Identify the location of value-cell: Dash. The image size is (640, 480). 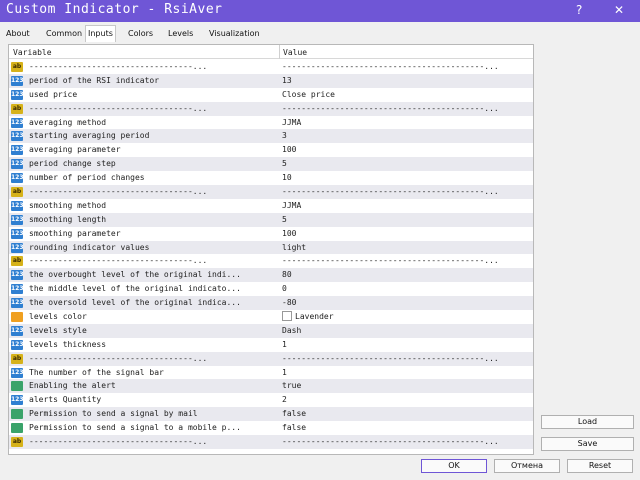
(406, 331).